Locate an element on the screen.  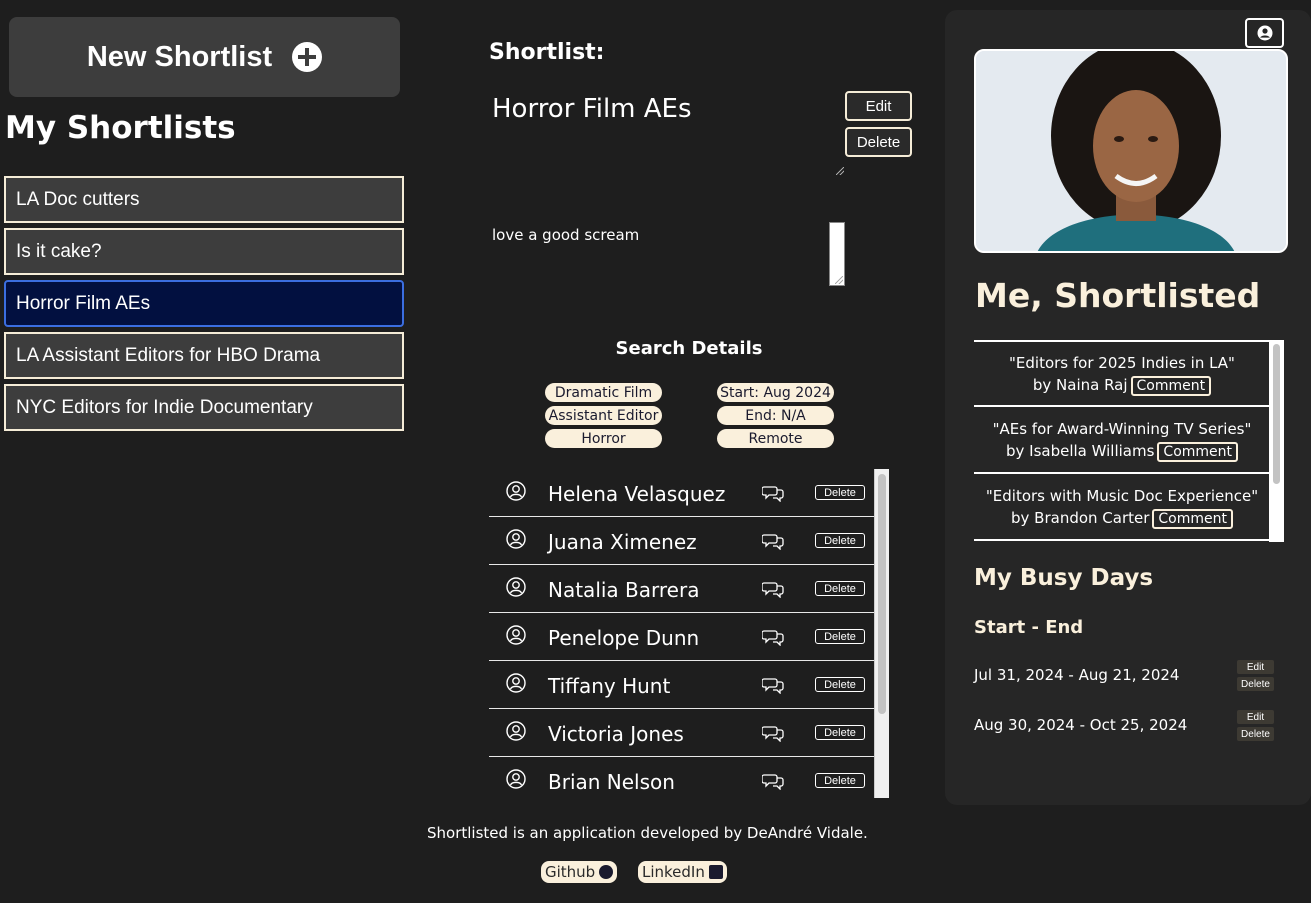
person-row: Tiffany Hunt Delete is located at coordinates (682, 685).